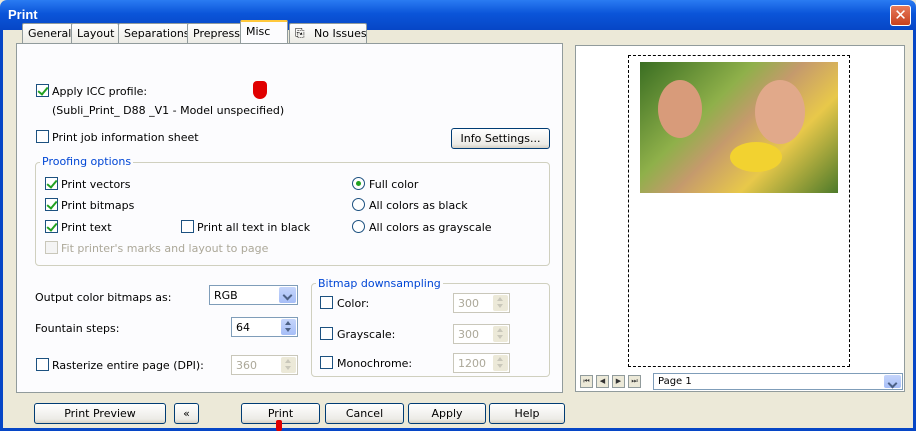 Image resolution: width=916 pixels, height=431 pixels. Describe the element at coordinates (481, 303) in the screenshot. I see `downsample-color-stepper: 300` at that location.